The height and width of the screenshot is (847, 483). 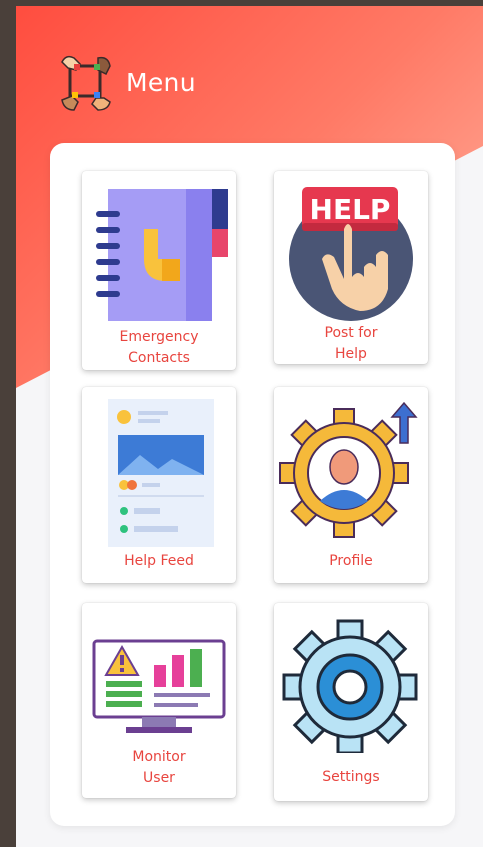 I want to click on hands-circle-icon, so click(x=86, y=83).